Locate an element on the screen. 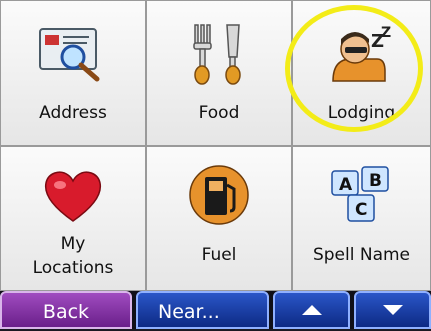 Image resolution: width=431 pixels, height=331 pixels. tile-fuel-label: Fuel is located at coordinates (219, 255).